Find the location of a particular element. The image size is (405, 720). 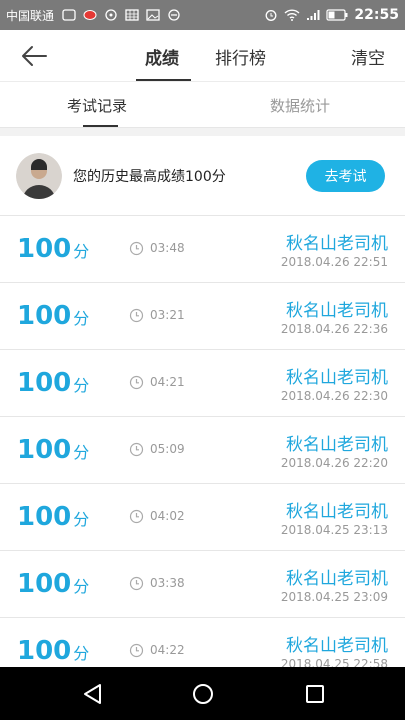

carrier-label: 中国联通 is located at coordinates (30, 15).